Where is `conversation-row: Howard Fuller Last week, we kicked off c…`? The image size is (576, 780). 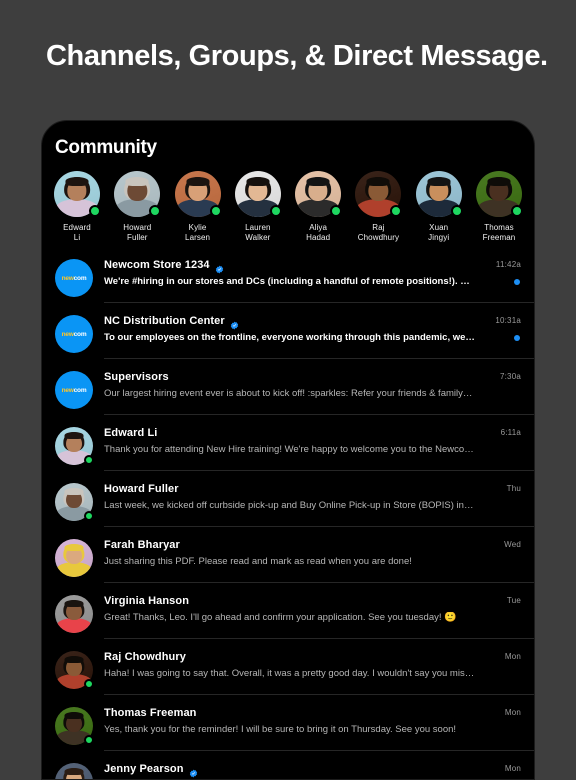
conversation-row: Howard Fuller Last week, we kicked off c… is located at coordinates (288, 499).